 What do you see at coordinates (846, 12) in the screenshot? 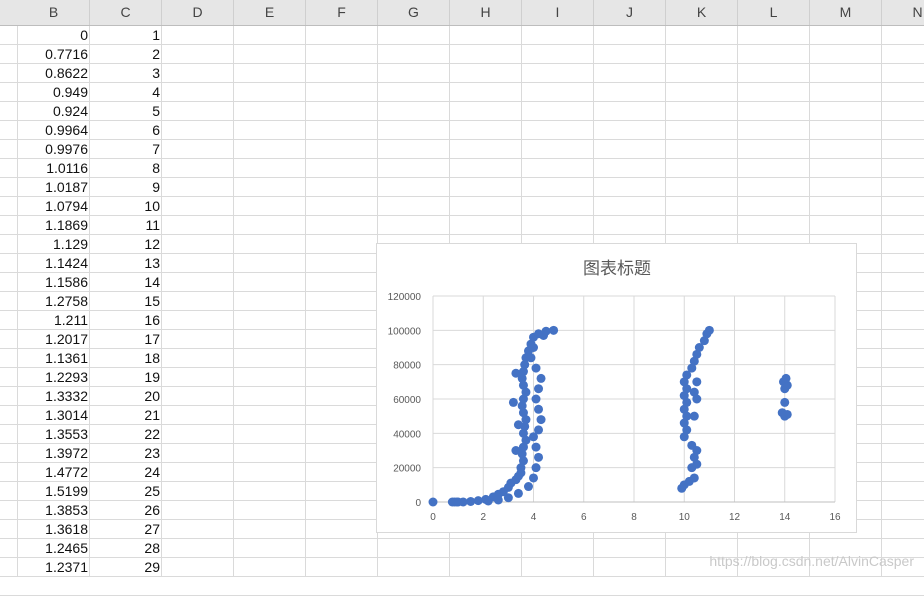
I see `column-header-m: M` at bounding box center [846, 12].